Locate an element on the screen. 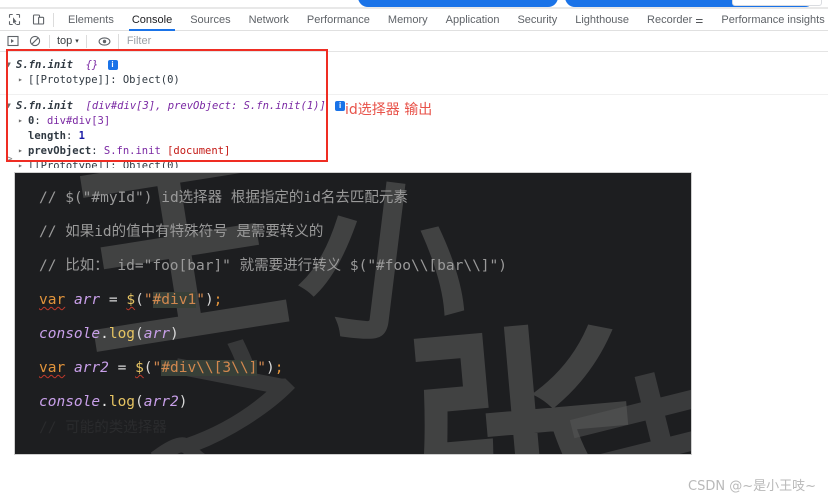 The image size is (828, 500). property-key: length is located at coordinates (47, 136).